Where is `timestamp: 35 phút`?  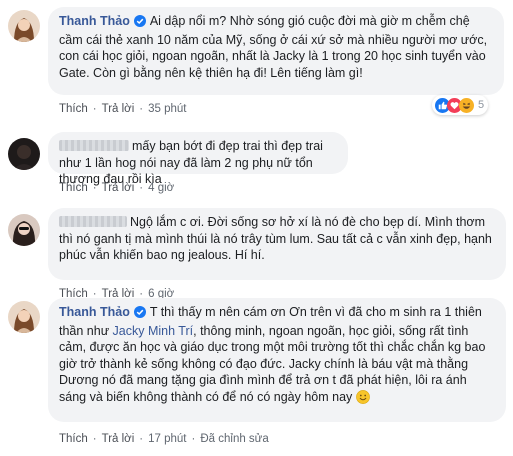
timestamp: 35 phút is located at coordinates (167, 109).